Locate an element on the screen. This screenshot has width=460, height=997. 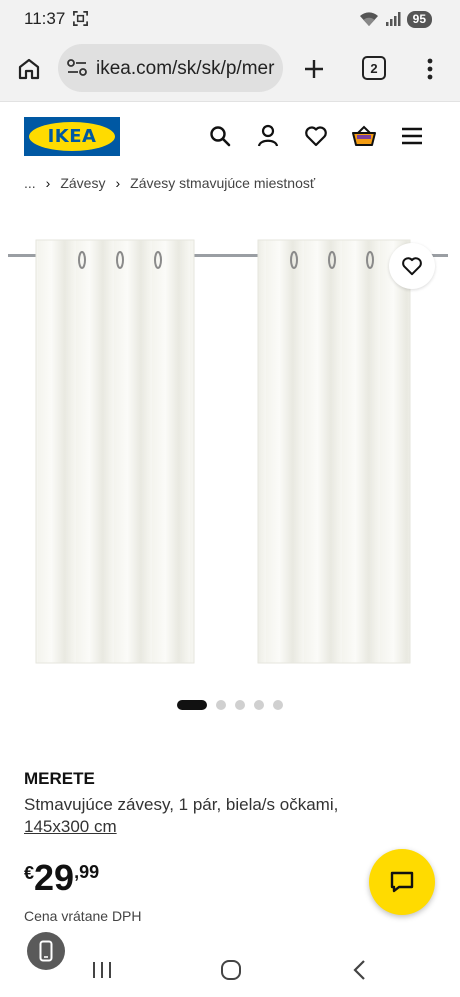
menu-button is located at coordinates (412, 136).